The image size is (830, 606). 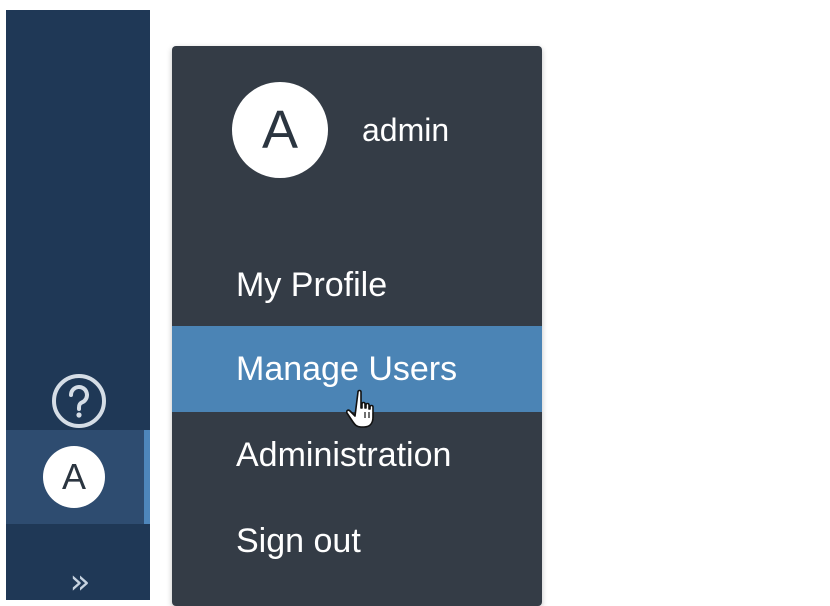 I want to click on menu-item-label: Manage Users, so click(x=347, y=369).